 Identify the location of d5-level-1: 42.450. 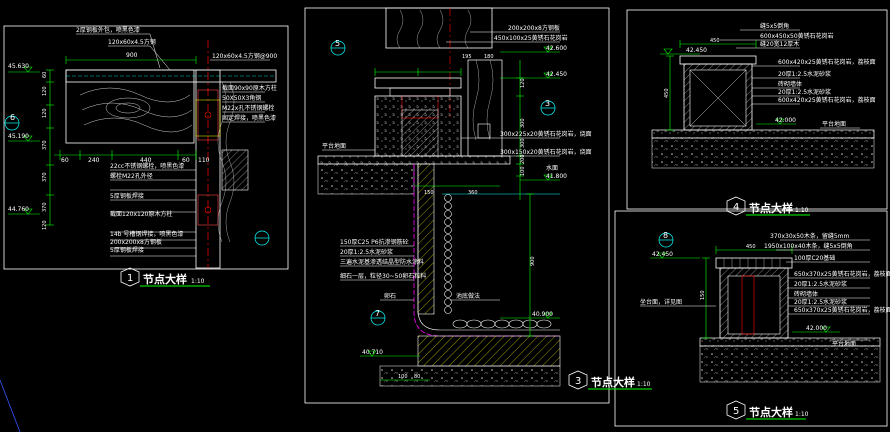
(662, 254).